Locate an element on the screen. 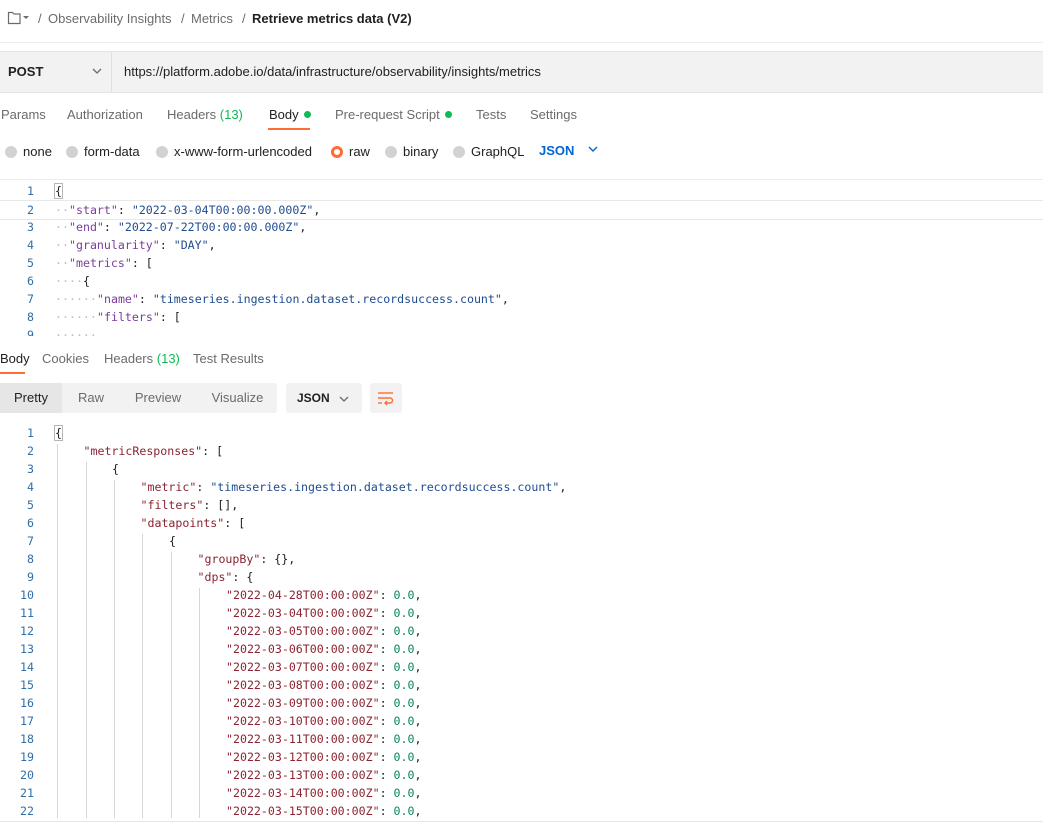  json-string: "2022-03-04T00:00:00.000Z" is located at coordinates (222, 210).